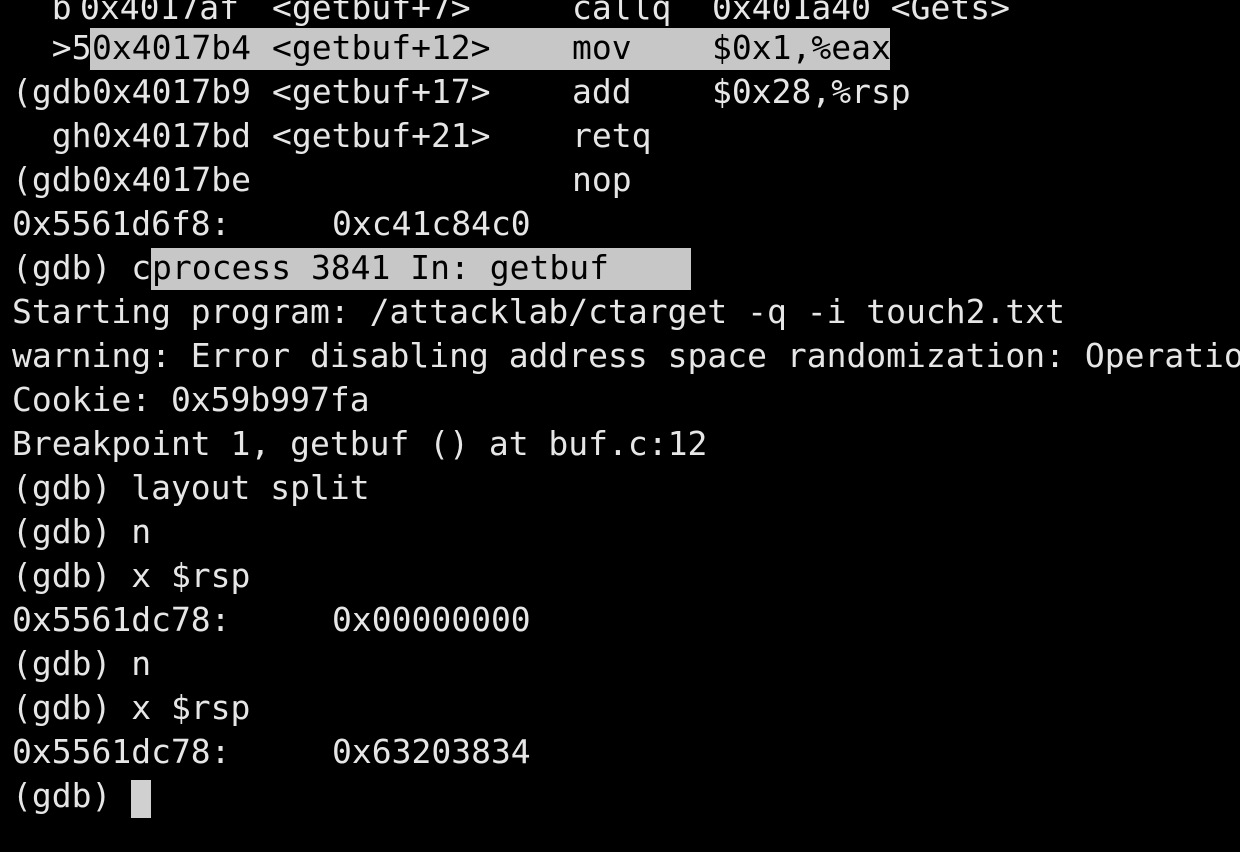 The width and height of the screenshot is (1240, 852). I want to click on memory-value: 0xc41c84c0, so click(431, 223).